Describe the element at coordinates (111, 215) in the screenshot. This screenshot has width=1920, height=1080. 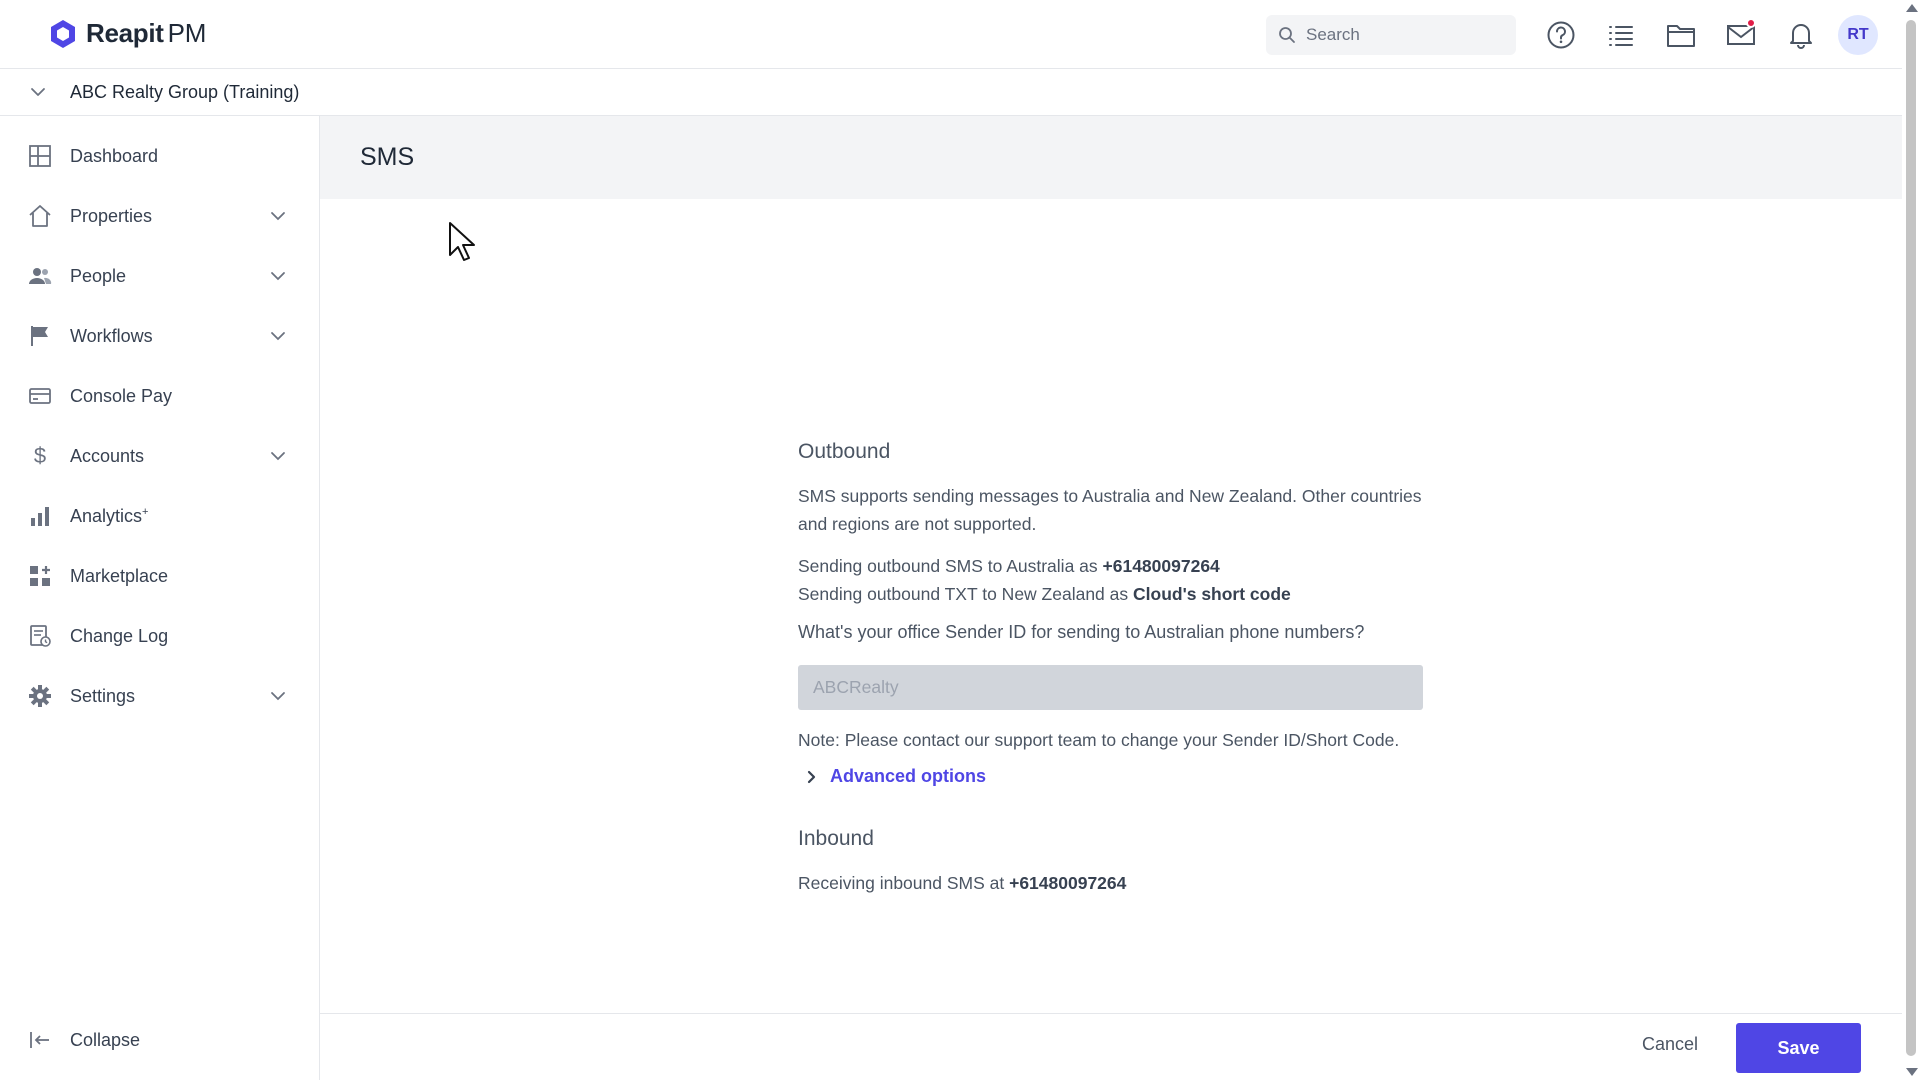
I see `sidebar-item-label: Properties` at that location.